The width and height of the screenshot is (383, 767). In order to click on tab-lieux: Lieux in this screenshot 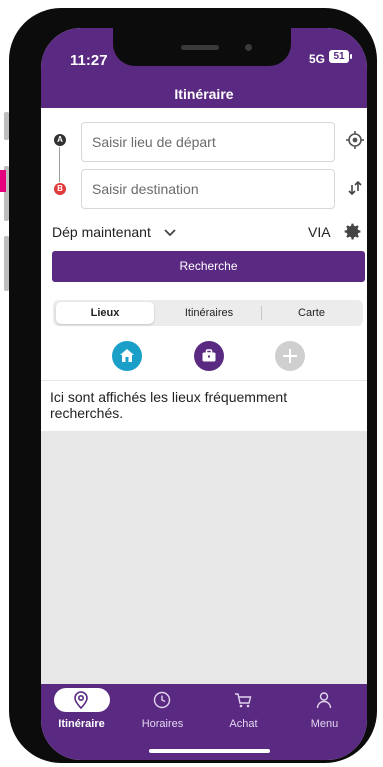, I will do `click(105, 313)`.